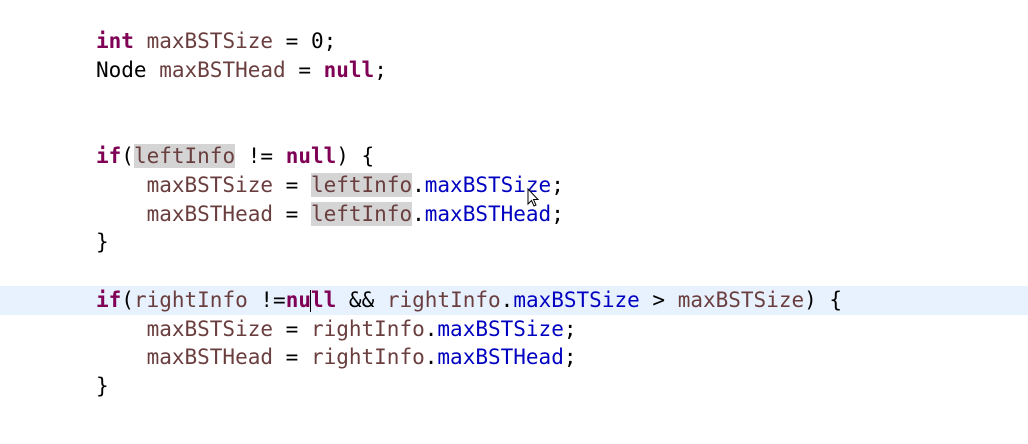 The image size is (1028, 444). What do you see at coordinates (658, 299) in the screenshot?
I see `code-token: >` at bounding box center [658, 299].